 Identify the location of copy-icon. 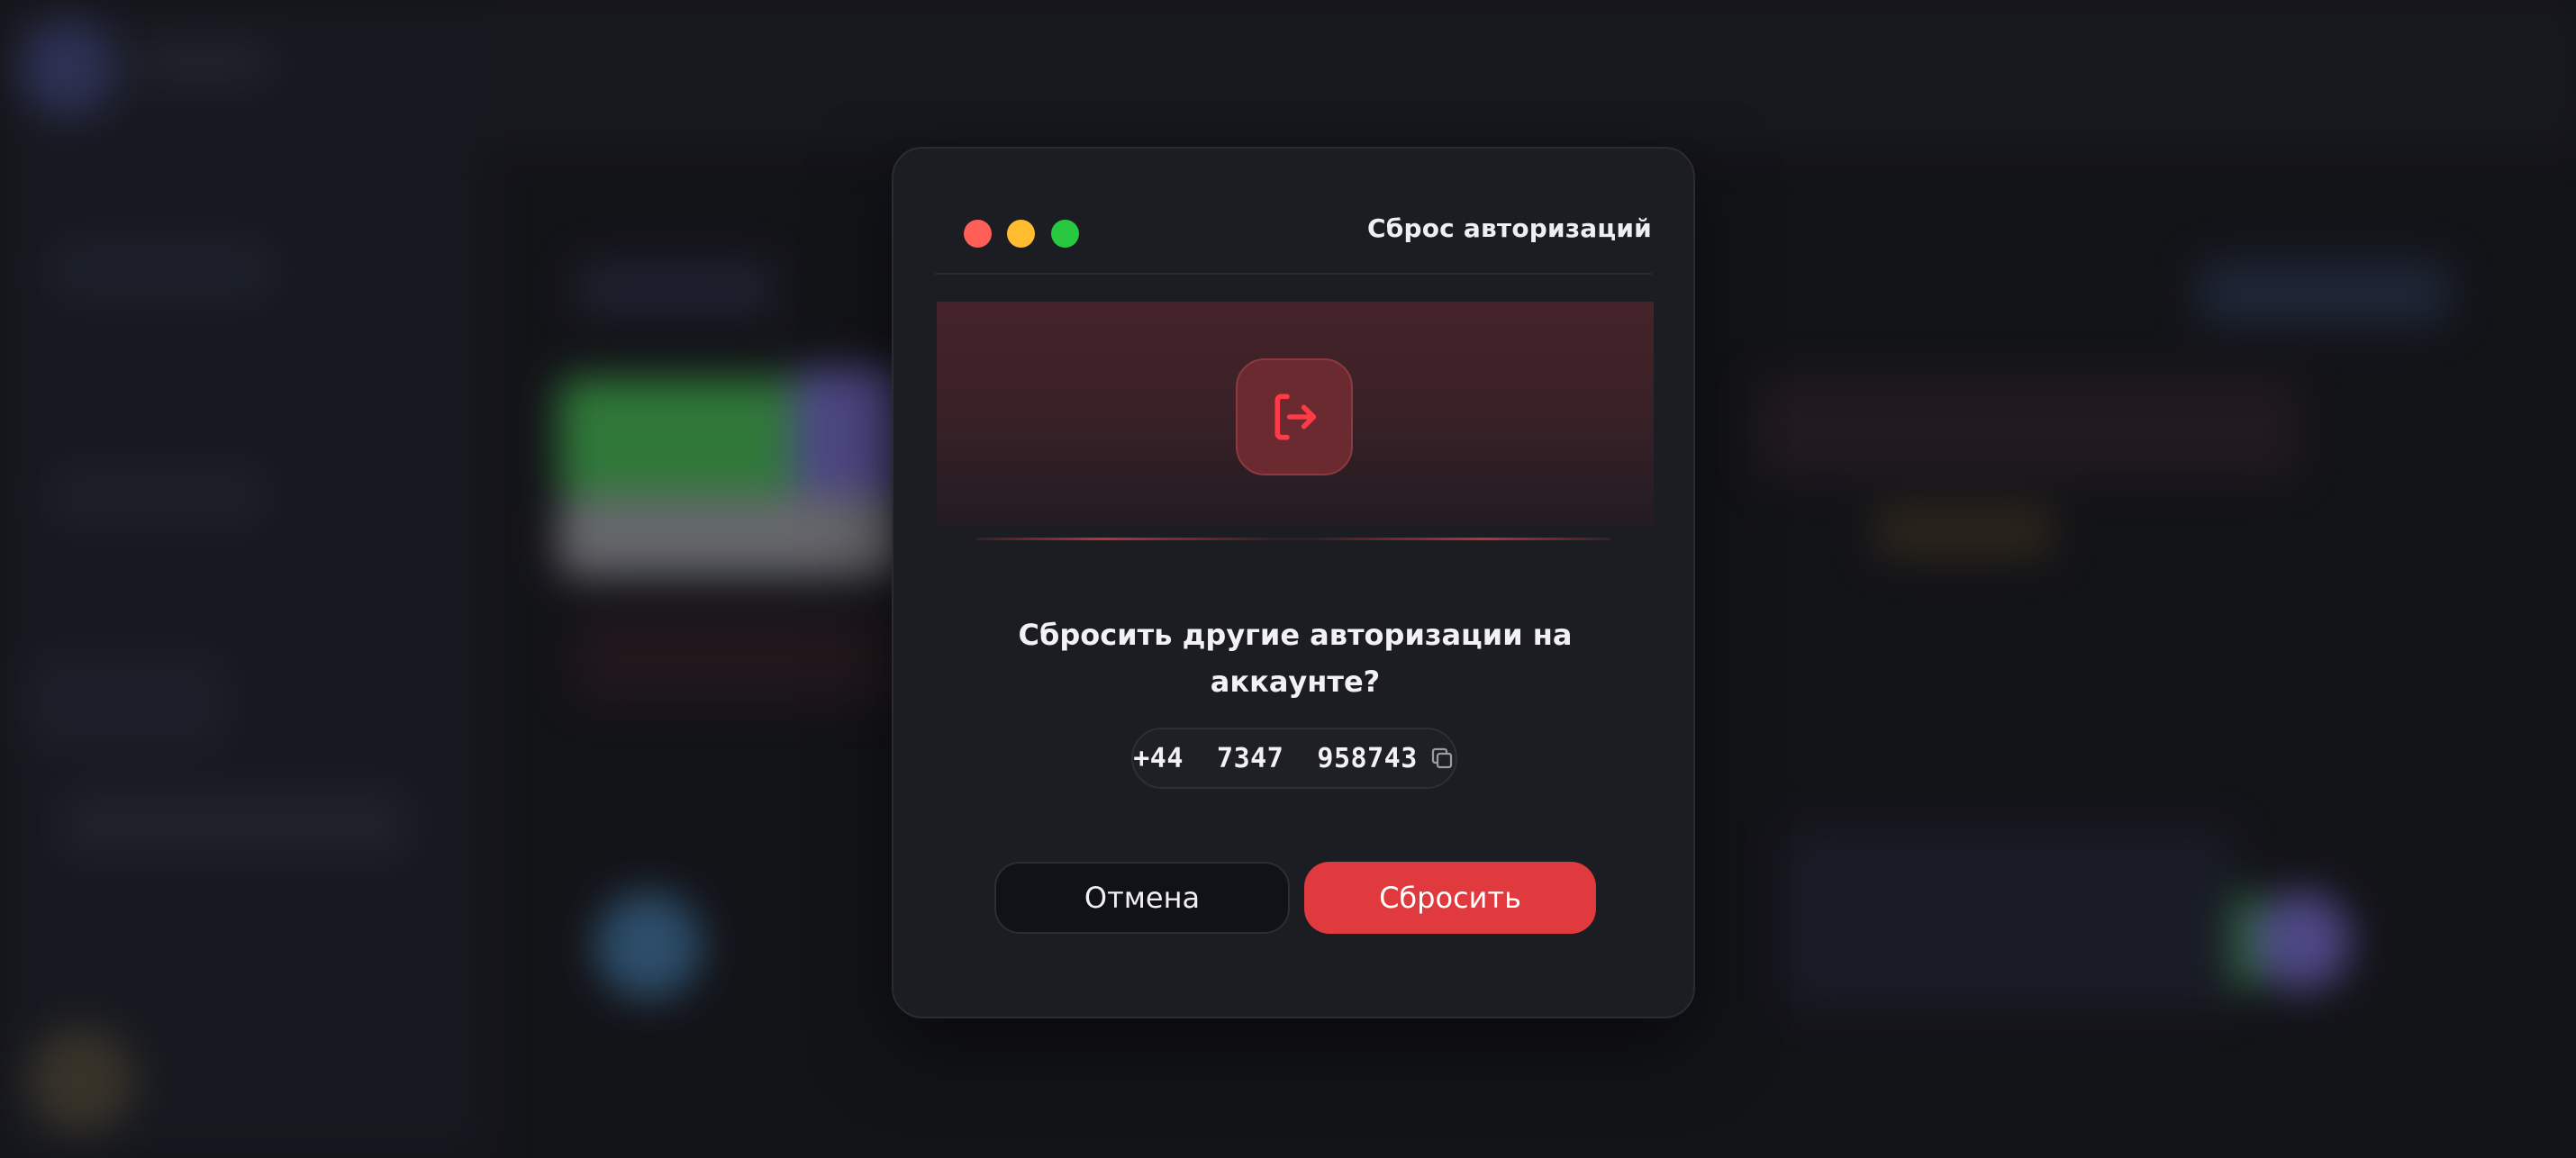
(1442, 758).